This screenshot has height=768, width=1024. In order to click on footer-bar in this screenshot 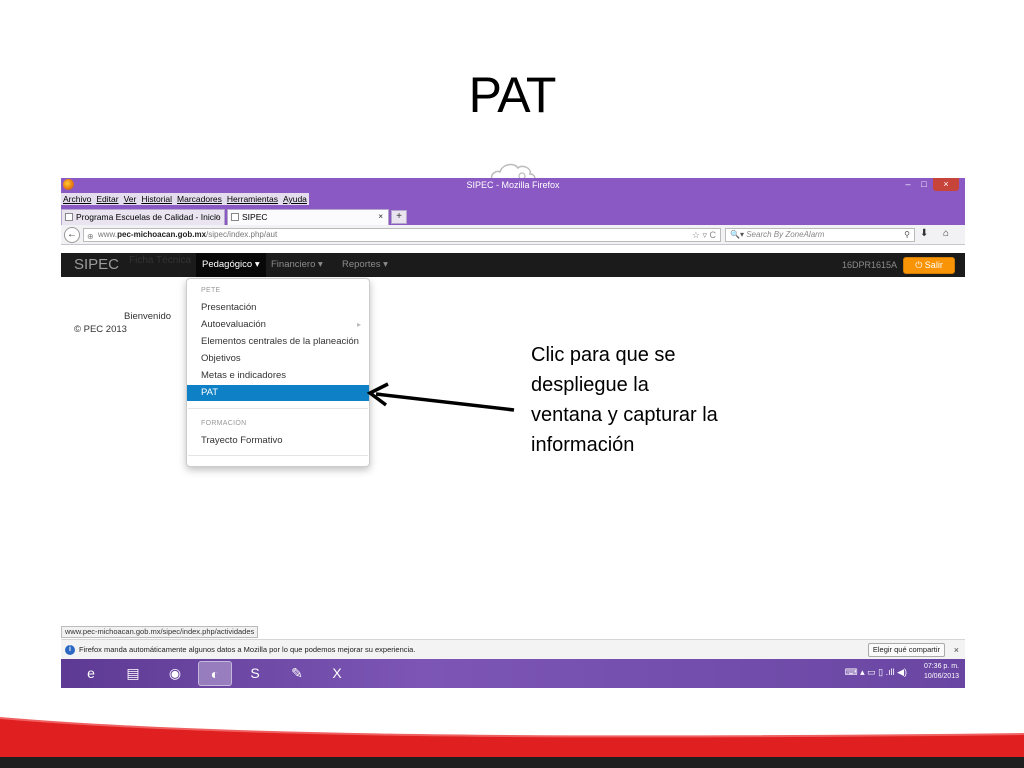, I will do `click(512, 762)`.